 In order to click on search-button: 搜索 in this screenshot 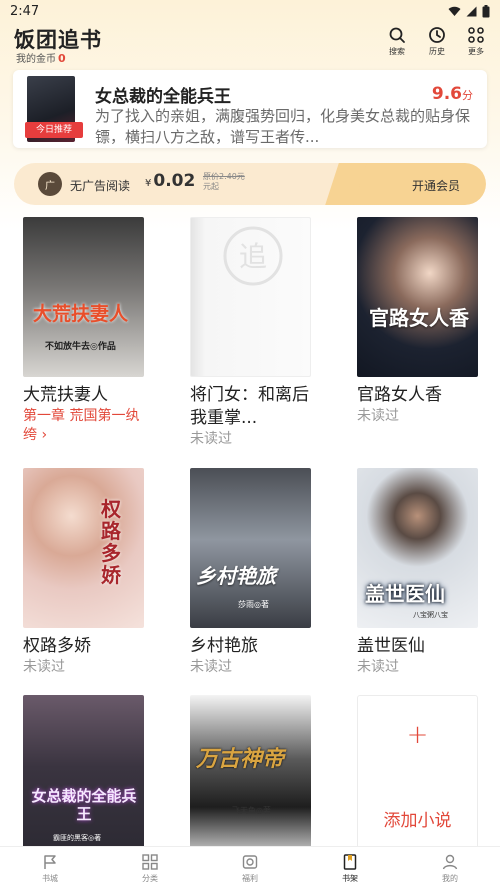, I will do `click(397, 45)`.